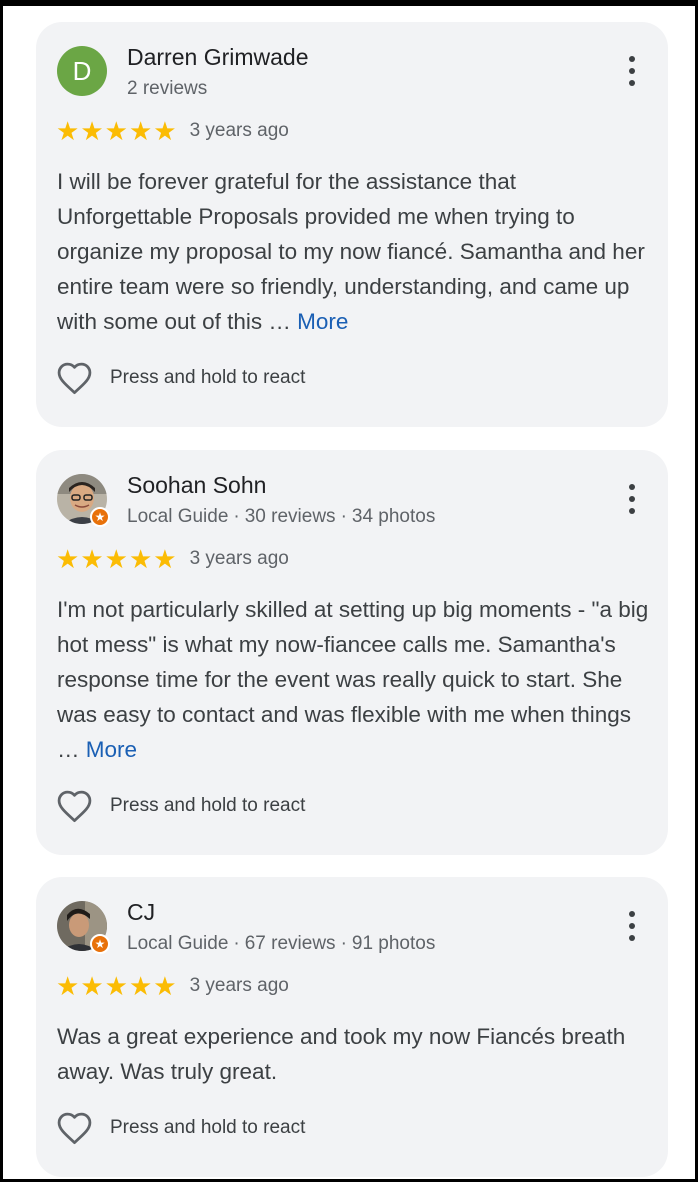 This screenshot has width=698, height=1182. I want to click on reviewer-photo-count: 91 photos, so click(393, 943).